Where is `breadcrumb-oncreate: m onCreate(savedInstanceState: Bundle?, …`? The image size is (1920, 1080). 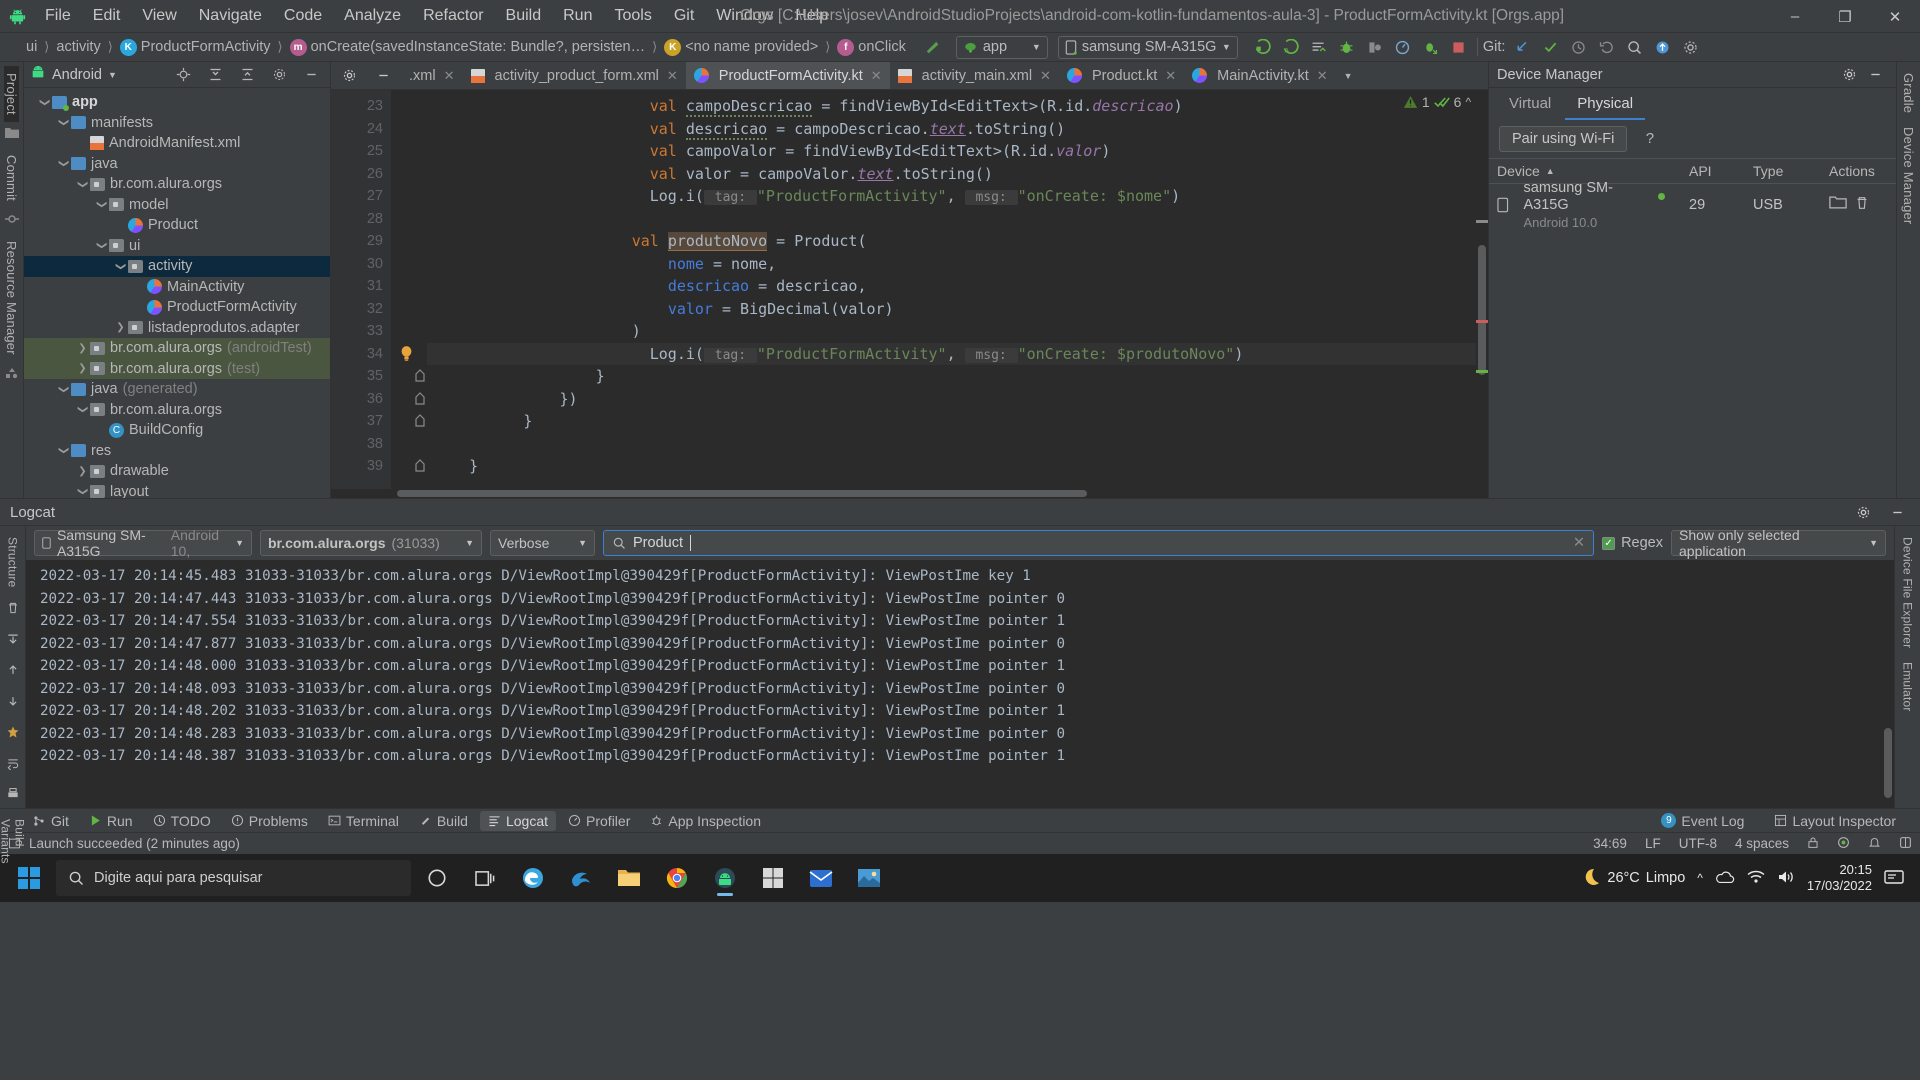 breadcrumb-oncreate: m onCreate(savedInstanceState: Bundle?, … is located at coordinates (468, 47).